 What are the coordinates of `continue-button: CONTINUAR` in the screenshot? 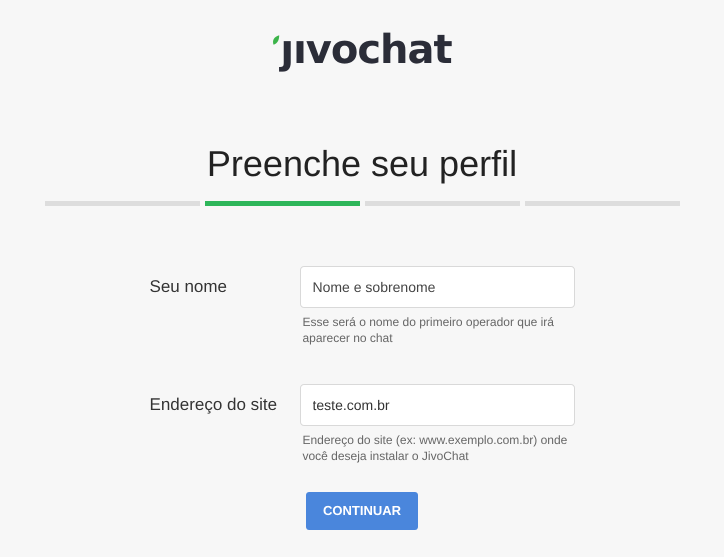 It's located at (362, 511).